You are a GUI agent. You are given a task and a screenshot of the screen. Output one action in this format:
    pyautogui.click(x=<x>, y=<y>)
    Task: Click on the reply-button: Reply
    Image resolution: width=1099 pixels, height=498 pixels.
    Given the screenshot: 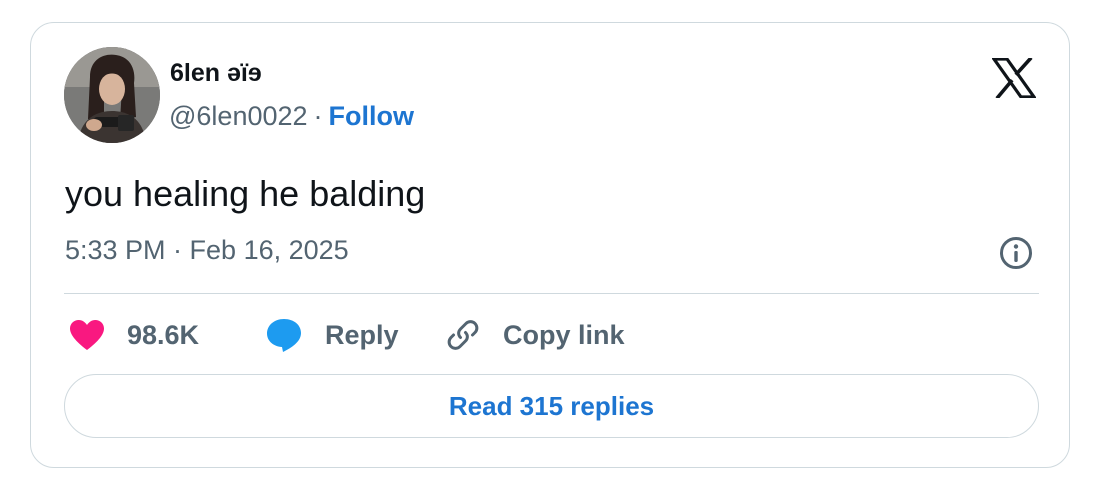 What is the action you would take?
    pyautogui.click(x=332, y=335)
    